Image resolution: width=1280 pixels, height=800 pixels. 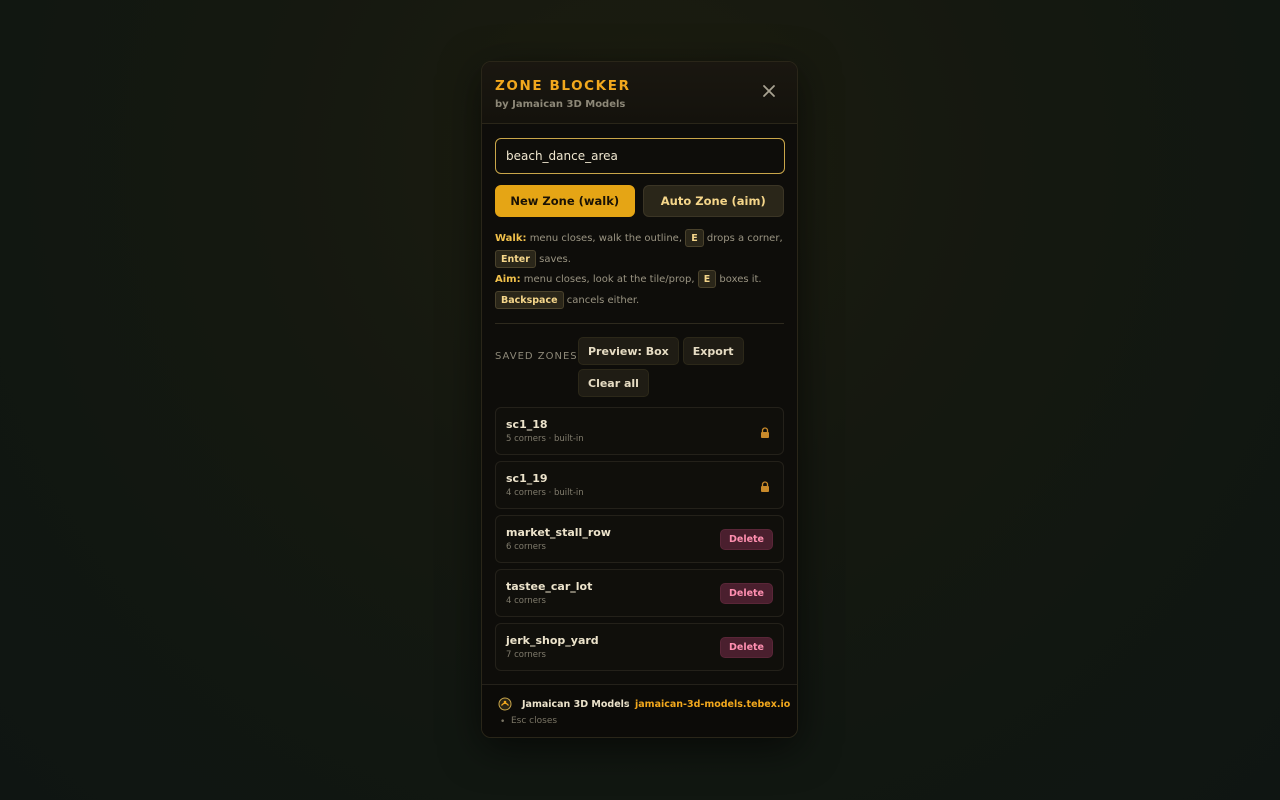 What do you see at coordinates (744, 238) in the screenshot?
I see `walk-text-2: drops a corner,` at bounding box center [744, 238].